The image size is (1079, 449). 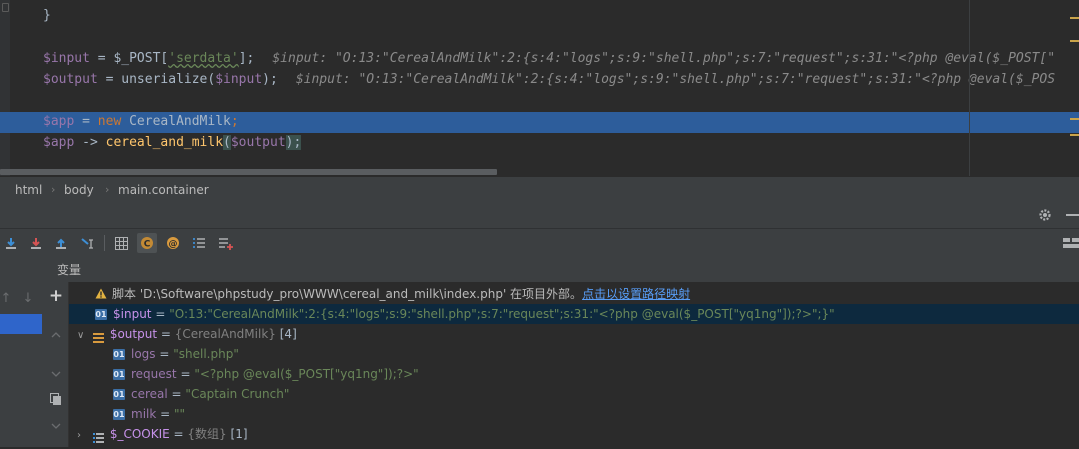 What do you see at coordinates (79, 190) in the screenshot?
I see `breadcrumb-body: body` at bounding box center [79, 190].